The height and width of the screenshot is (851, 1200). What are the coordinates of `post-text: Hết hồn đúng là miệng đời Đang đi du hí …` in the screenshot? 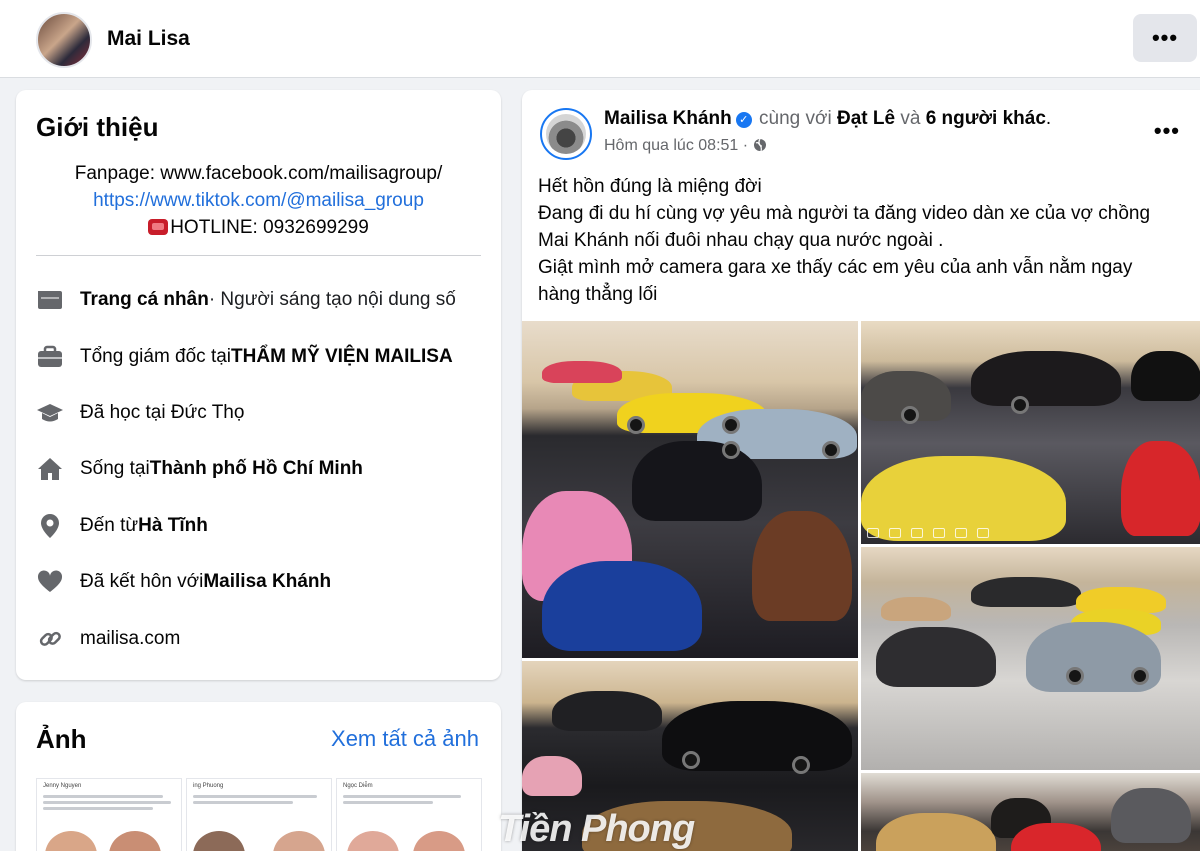 It's located at (858, 240).